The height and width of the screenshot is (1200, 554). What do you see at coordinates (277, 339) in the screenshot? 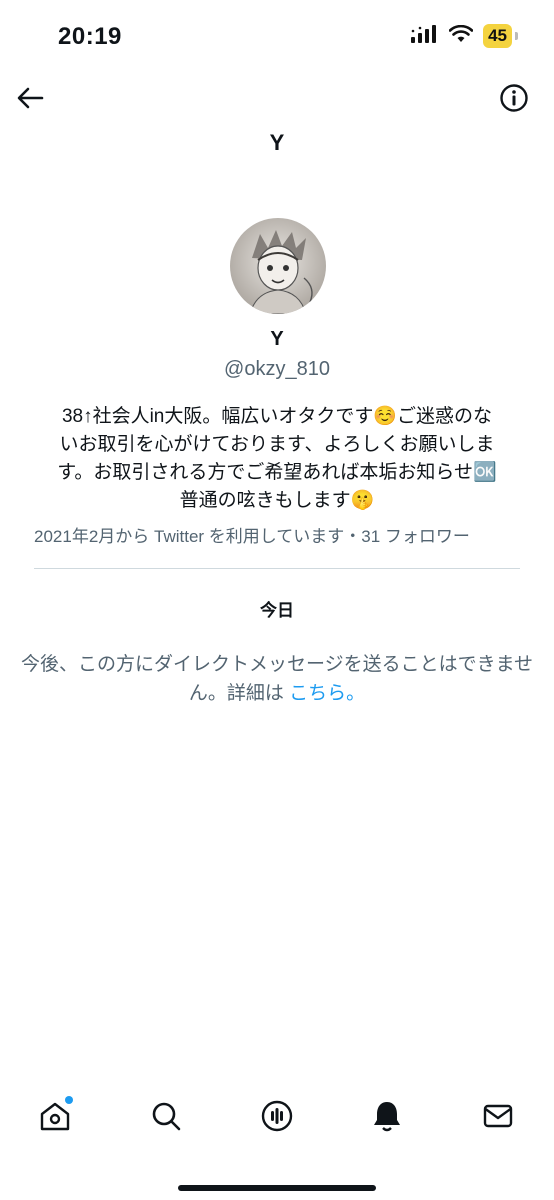
I see `display-name: Y` at bounding box center [277, 339].